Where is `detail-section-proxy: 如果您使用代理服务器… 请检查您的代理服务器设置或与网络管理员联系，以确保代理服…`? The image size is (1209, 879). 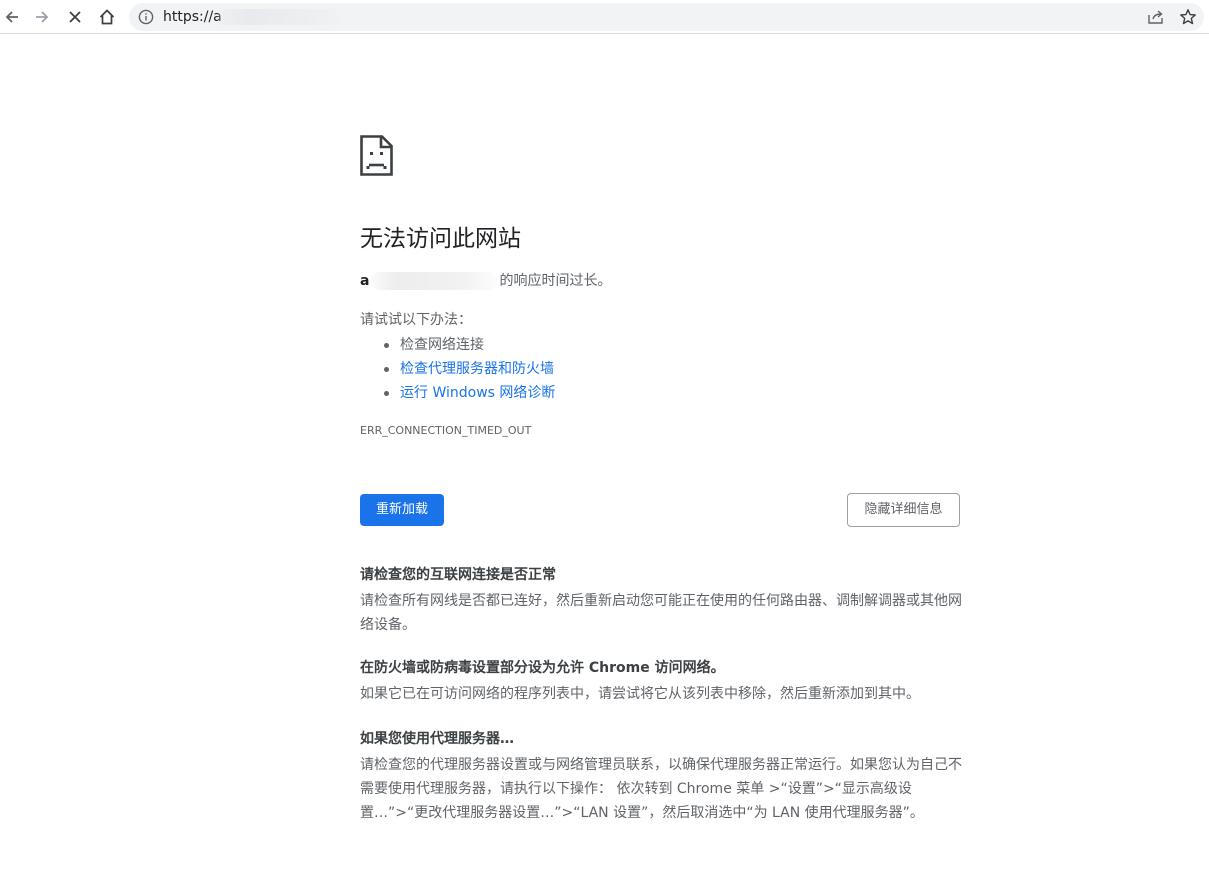
detail-section-proxy: 如果您使用代理服务器… 请检查您的代理服务器设置或与网络管理员联系，以确保代理服… is located at coordinates (661, 777).